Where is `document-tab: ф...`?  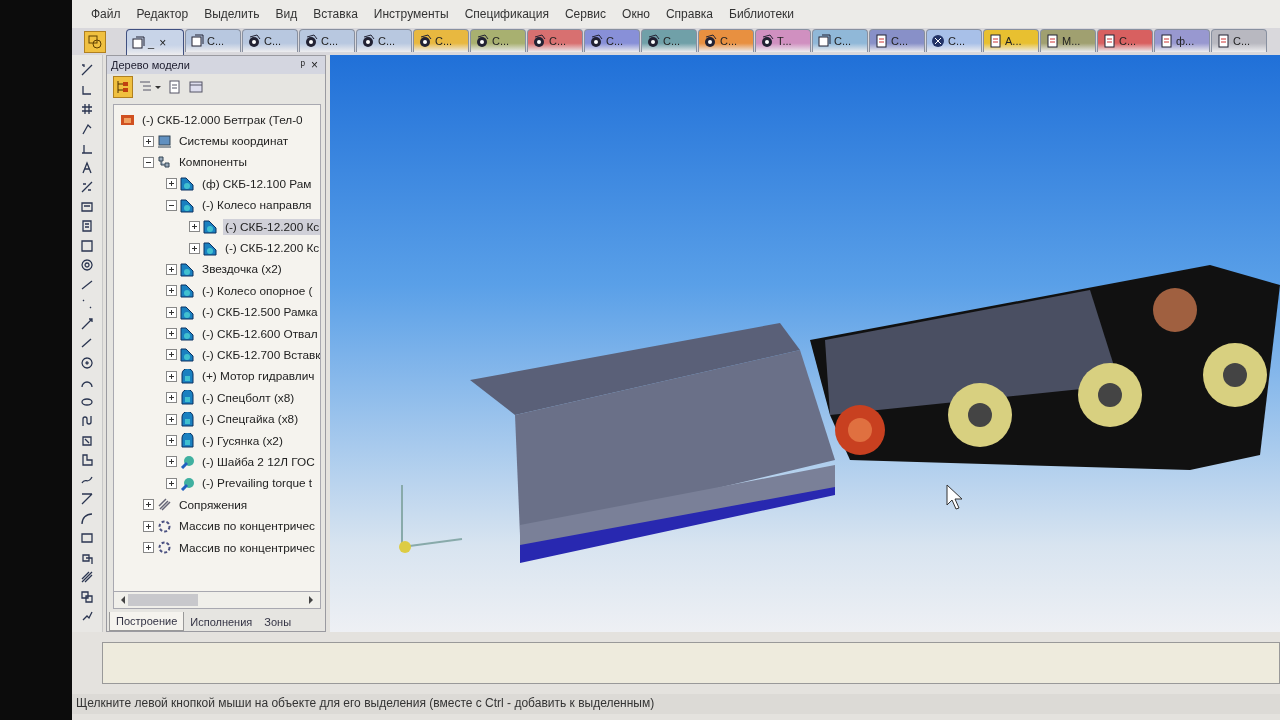 document-tab: ф... is located at coordinates (1182, 40).